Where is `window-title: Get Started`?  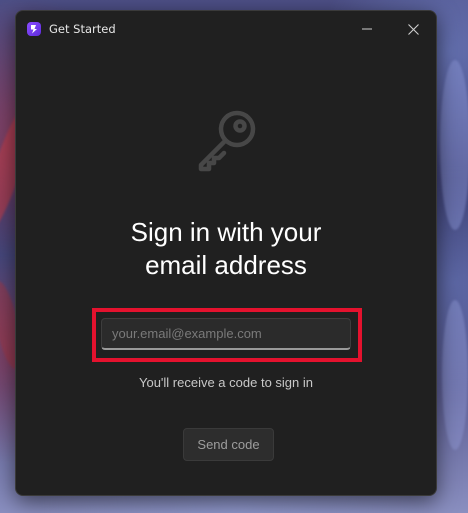
window-title: Get Started is located at coordinates (82, 29).